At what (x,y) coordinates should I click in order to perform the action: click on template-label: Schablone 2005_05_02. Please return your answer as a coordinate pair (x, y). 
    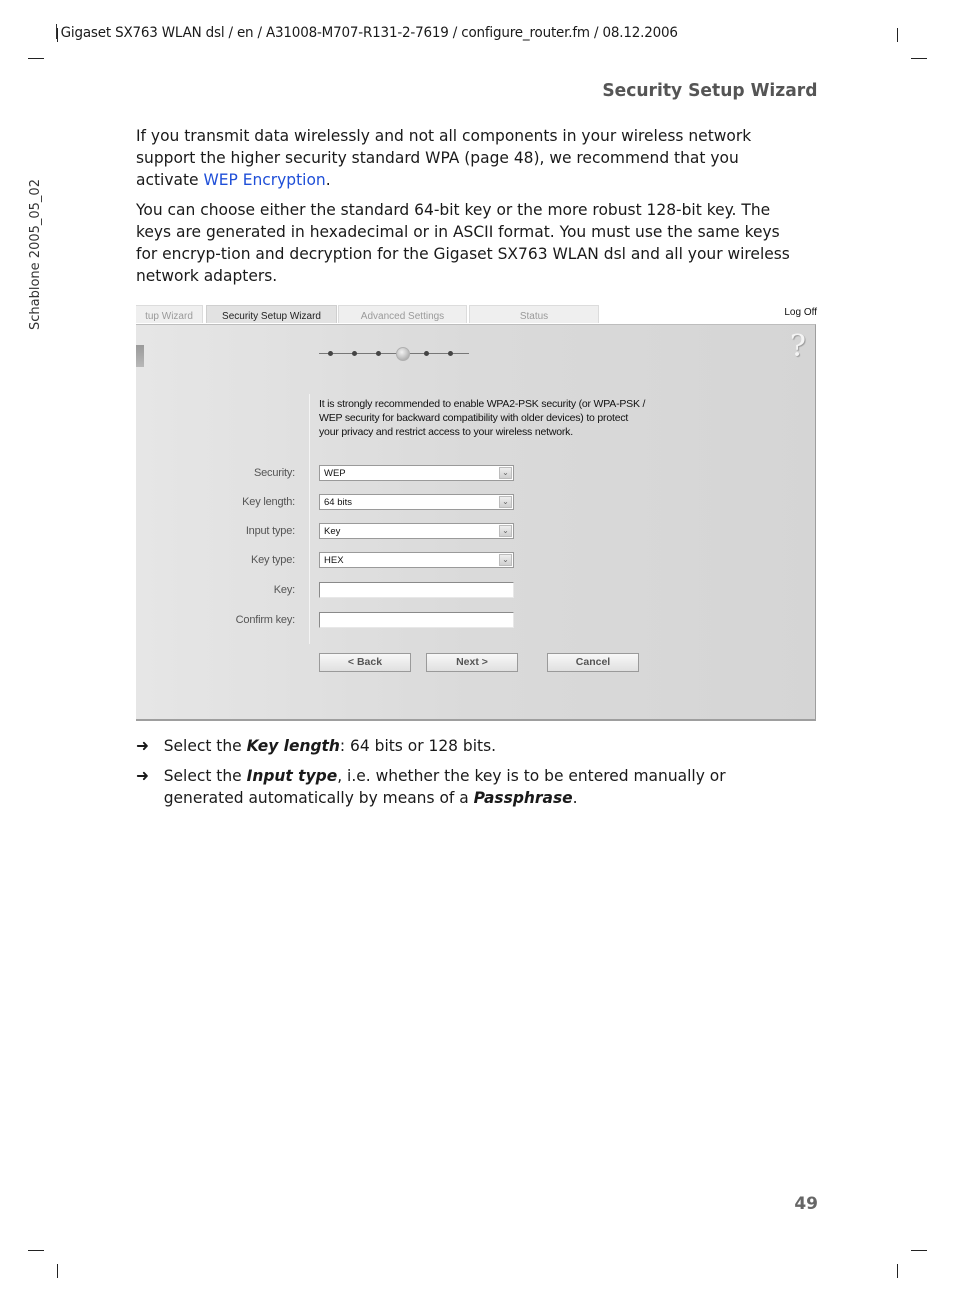
    Looking at the image, I should click on (35, 254).